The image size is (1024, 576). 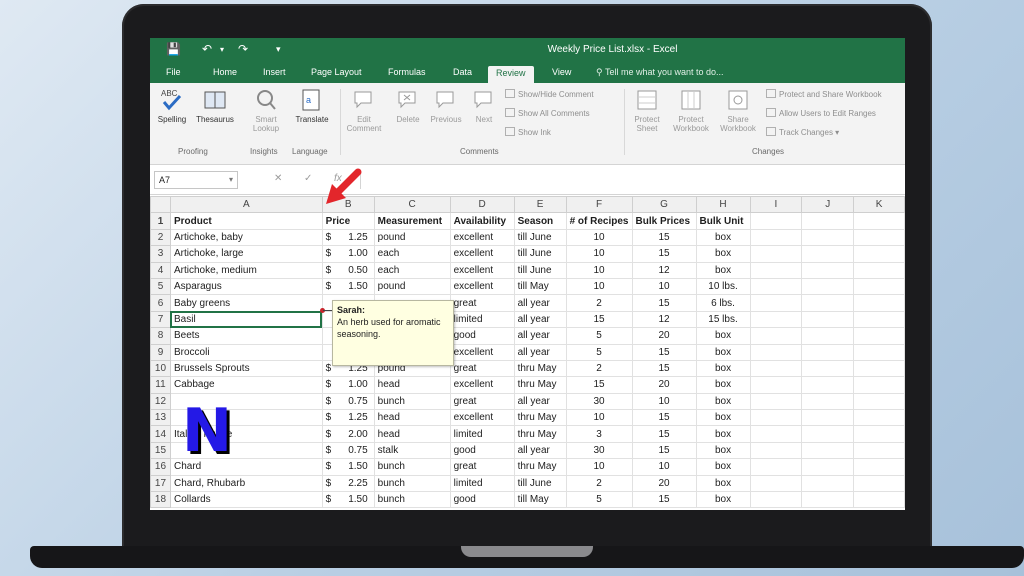 What do you see at coordinates (364, 110) in the screenshot?
I see `edit-comment-button: Edit Comment` at bounding box center [364, 110].